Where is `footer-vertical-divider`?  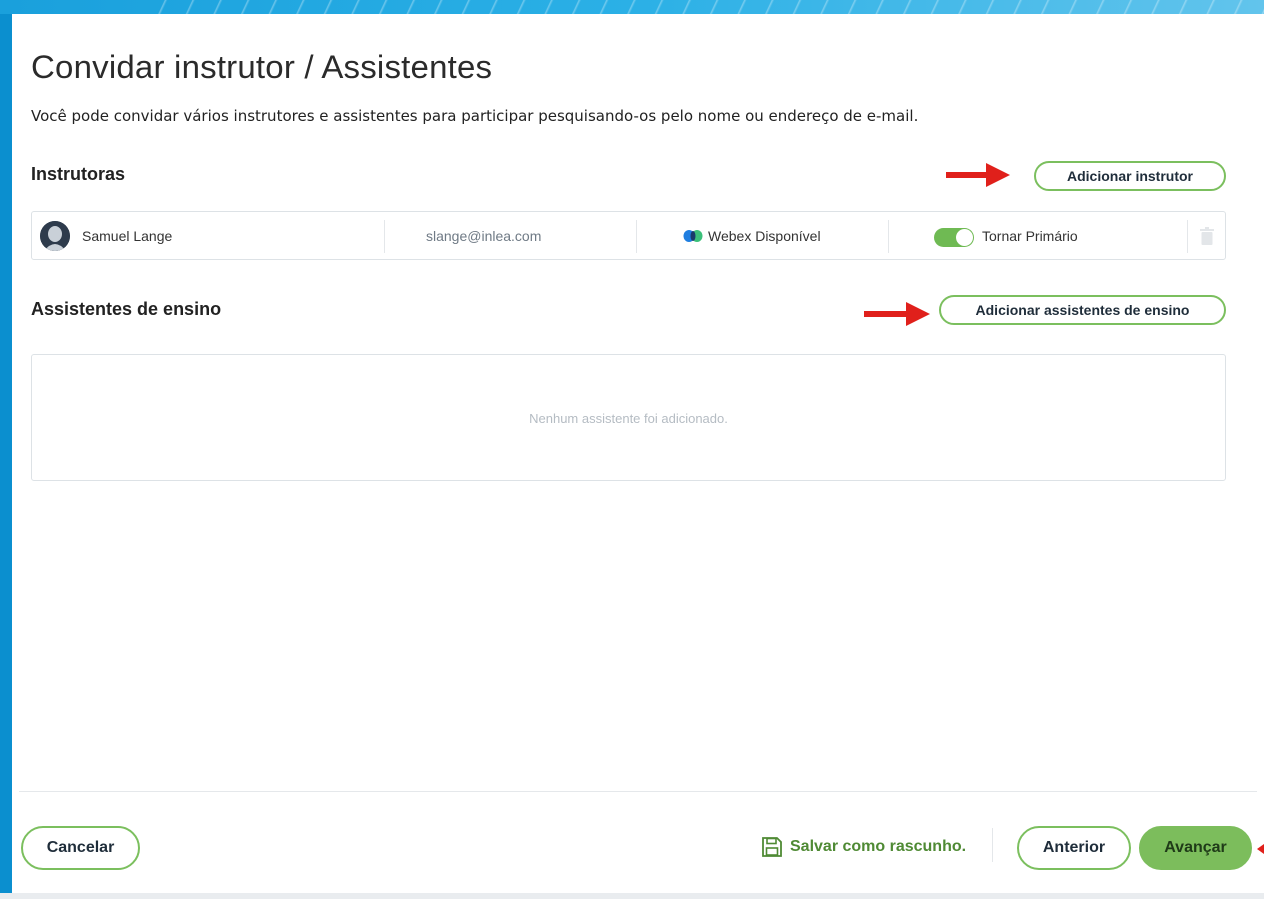
footer-vertical-divider is located at coordinates (992, 845).